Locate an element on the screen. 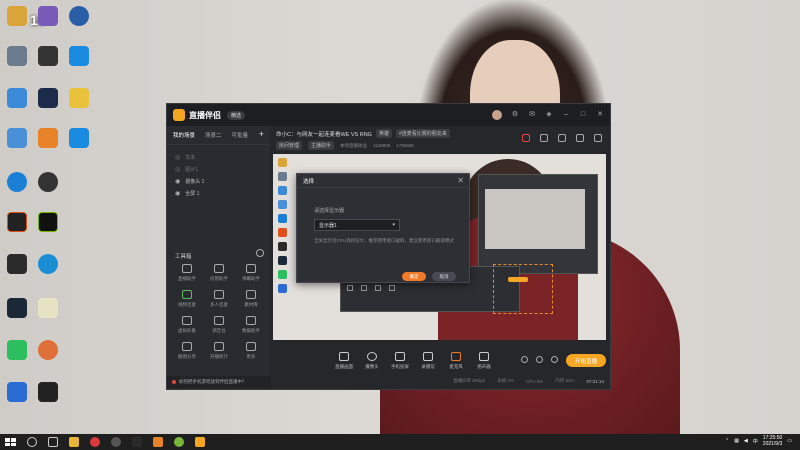 The image size is (800, 450). source-item: ◎ 图片1 is located at coordinates (218, 169).